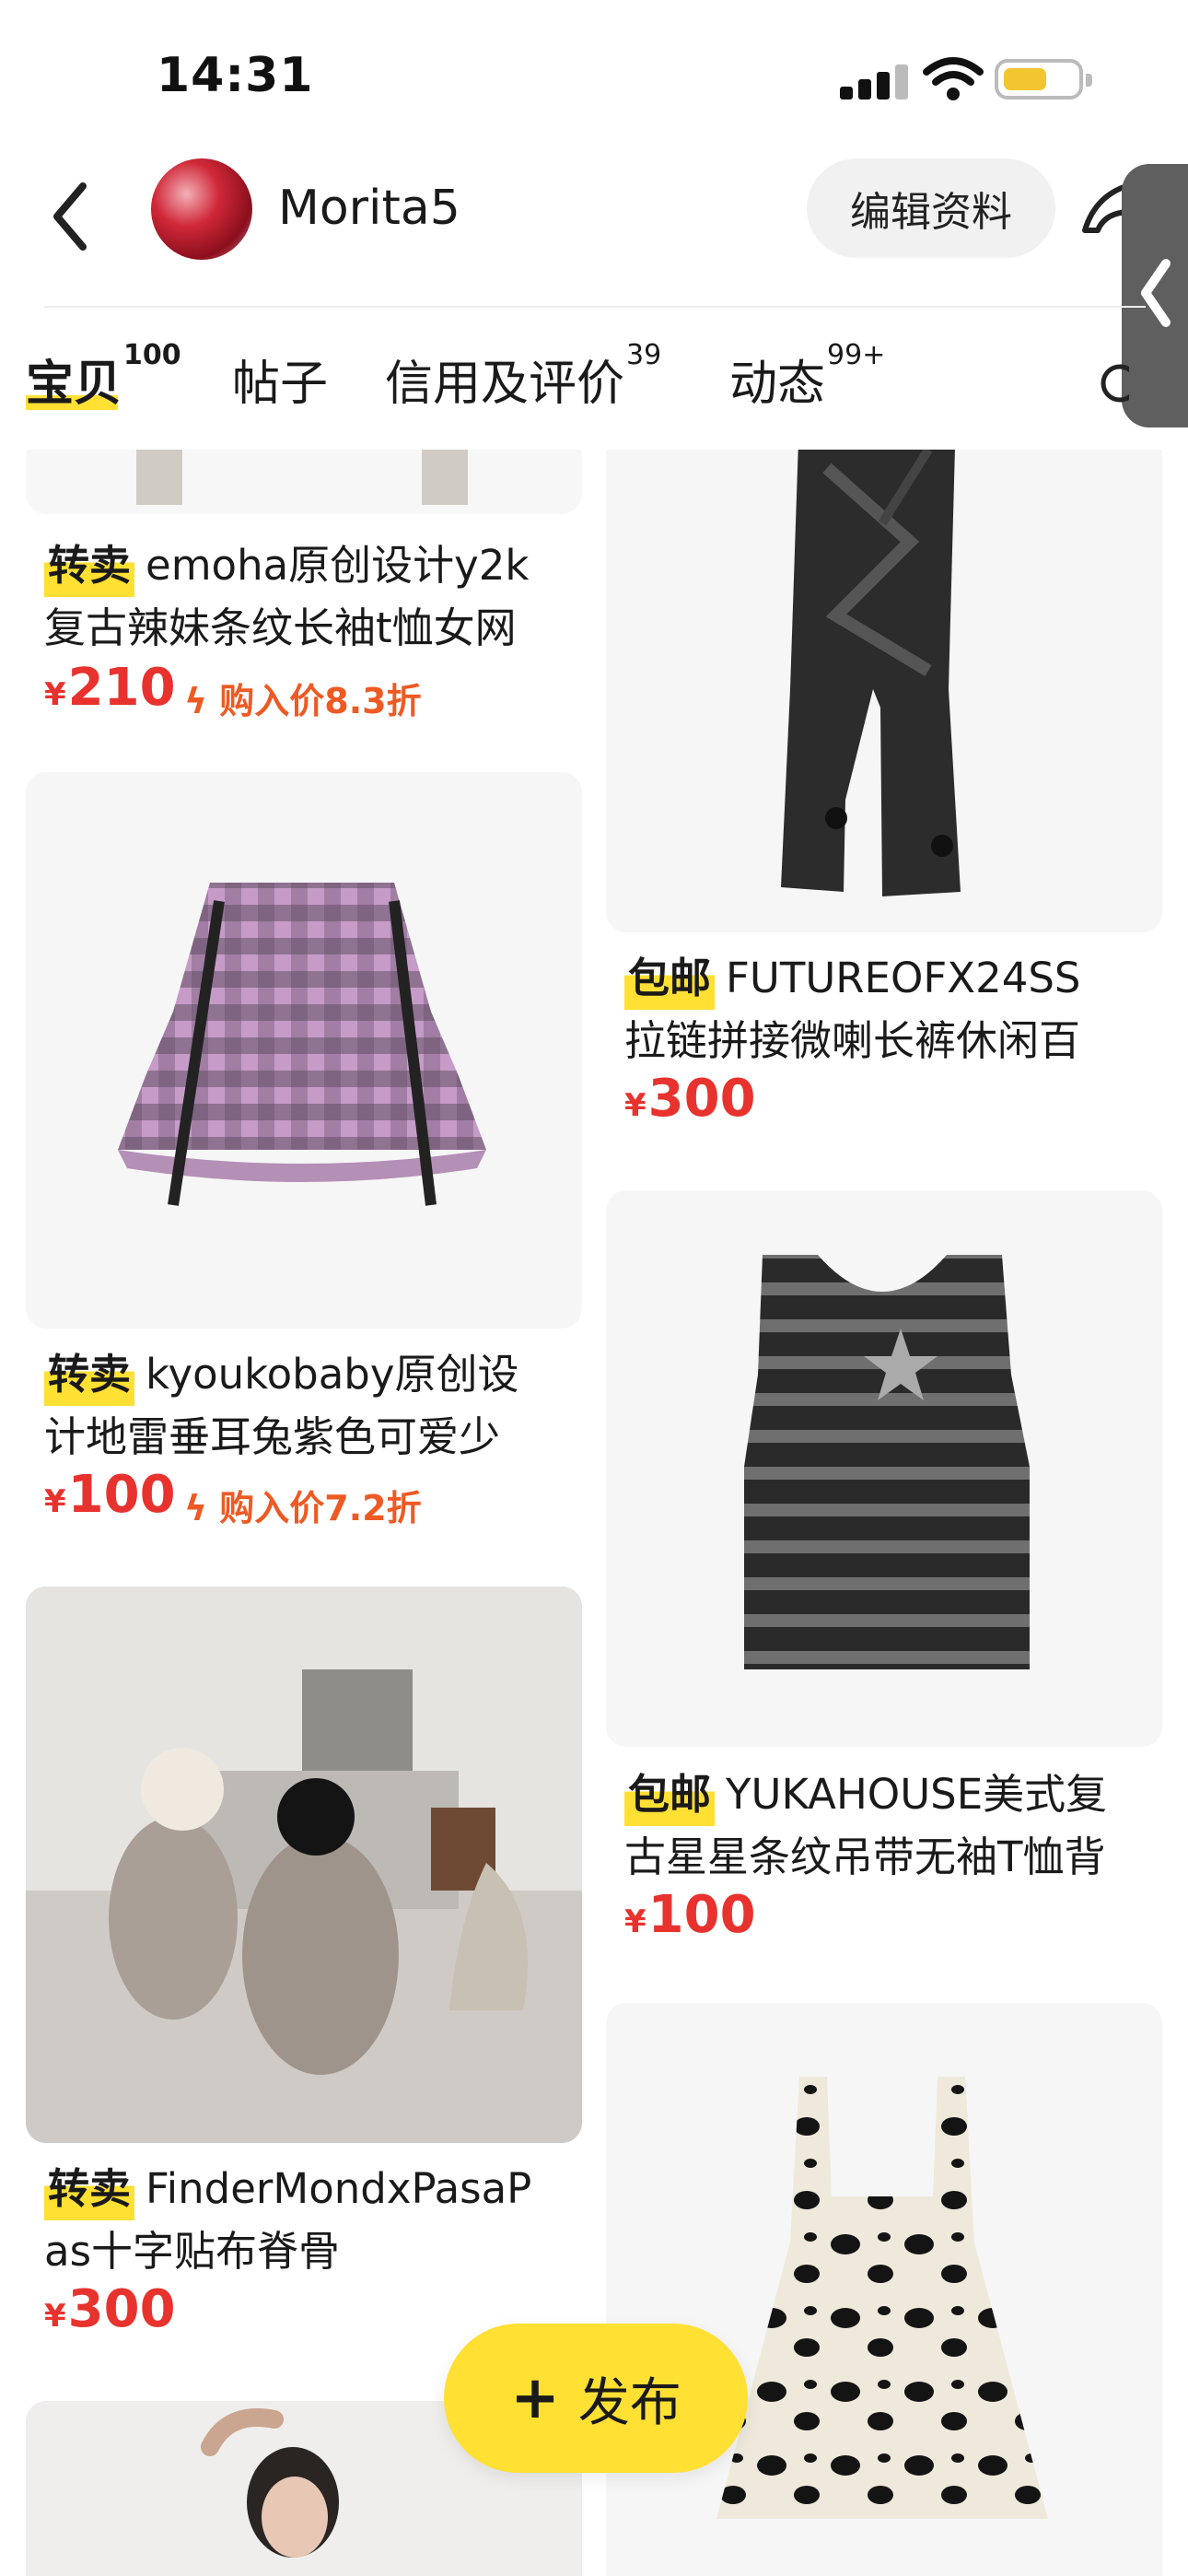 The width and height of the screenshot is (1188, 2576). What do you see at coordinates (235, 75) in the screenshot?
I see `status-time: 14:31` at bounding box center [235, 75].